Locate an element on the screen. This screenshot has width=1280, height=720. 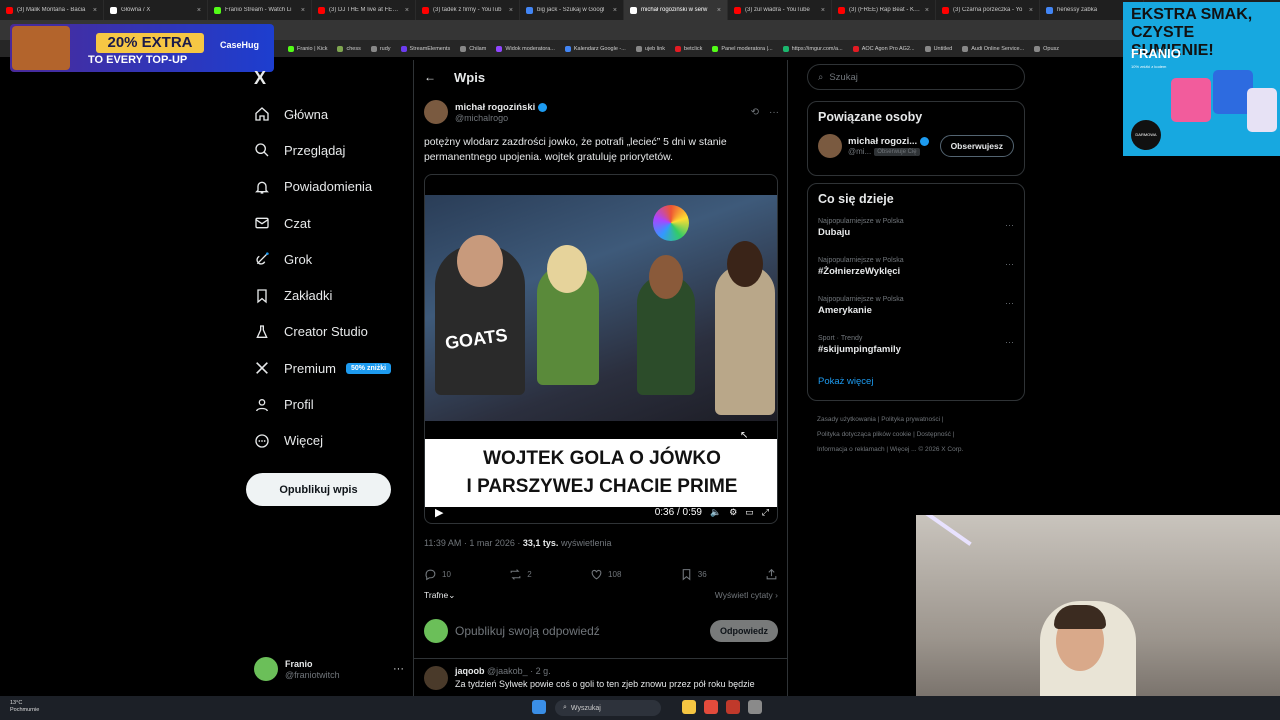
sort-dropdown: Trafne⌄ is located at coordinates (439, 595).